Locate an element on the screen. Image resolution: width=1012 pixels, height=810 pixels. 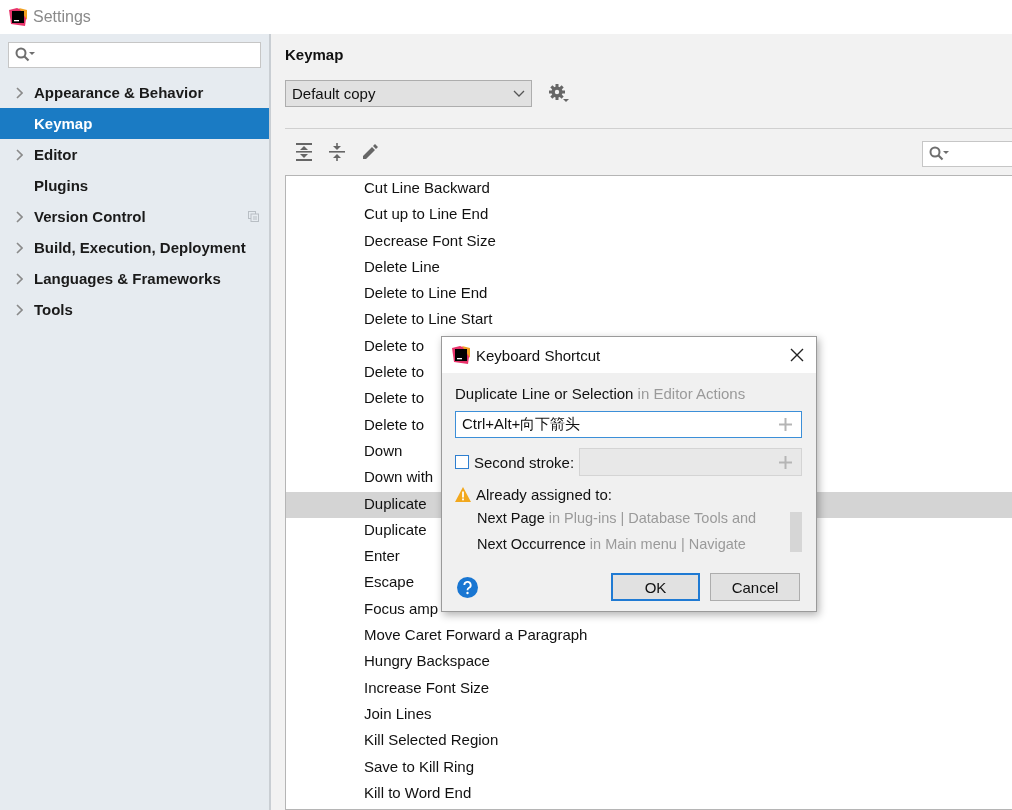
conflict-item: Next Page in Plug-ins | Database Tools and is located at coordinates (617, 518).